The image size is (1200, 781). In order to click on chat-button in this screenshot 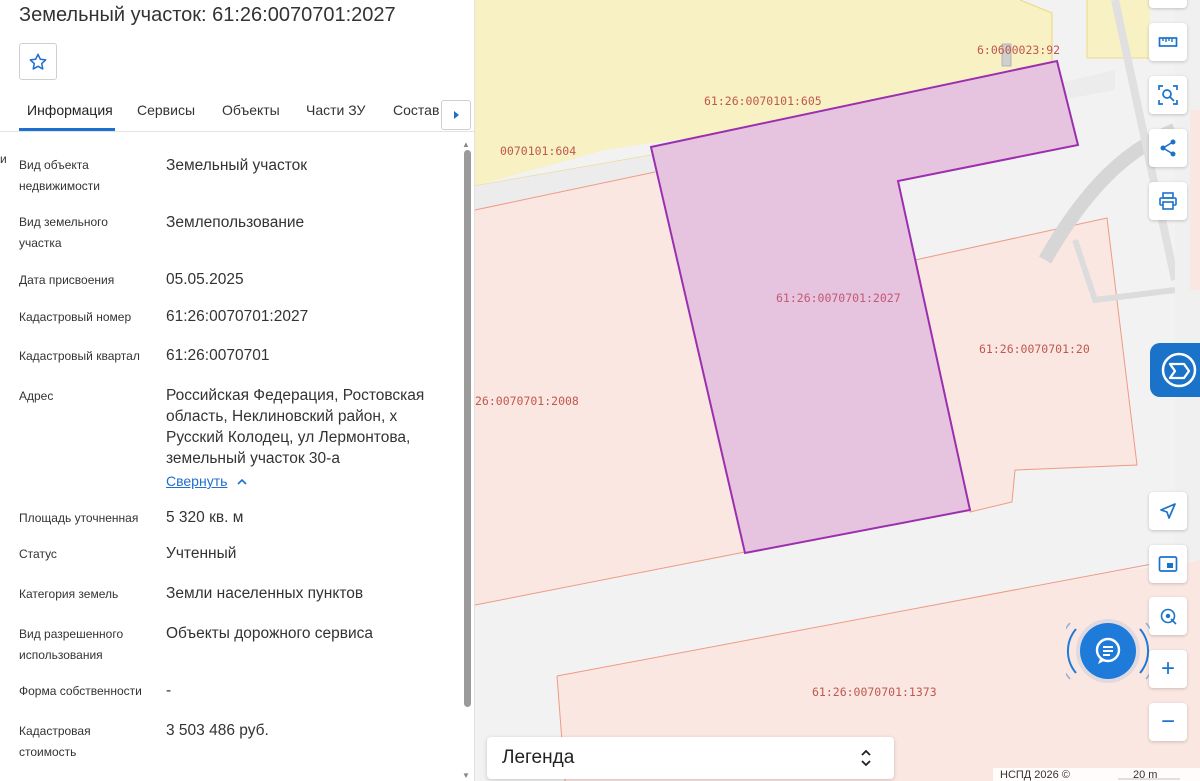, I will do `click(1108, 651)`.